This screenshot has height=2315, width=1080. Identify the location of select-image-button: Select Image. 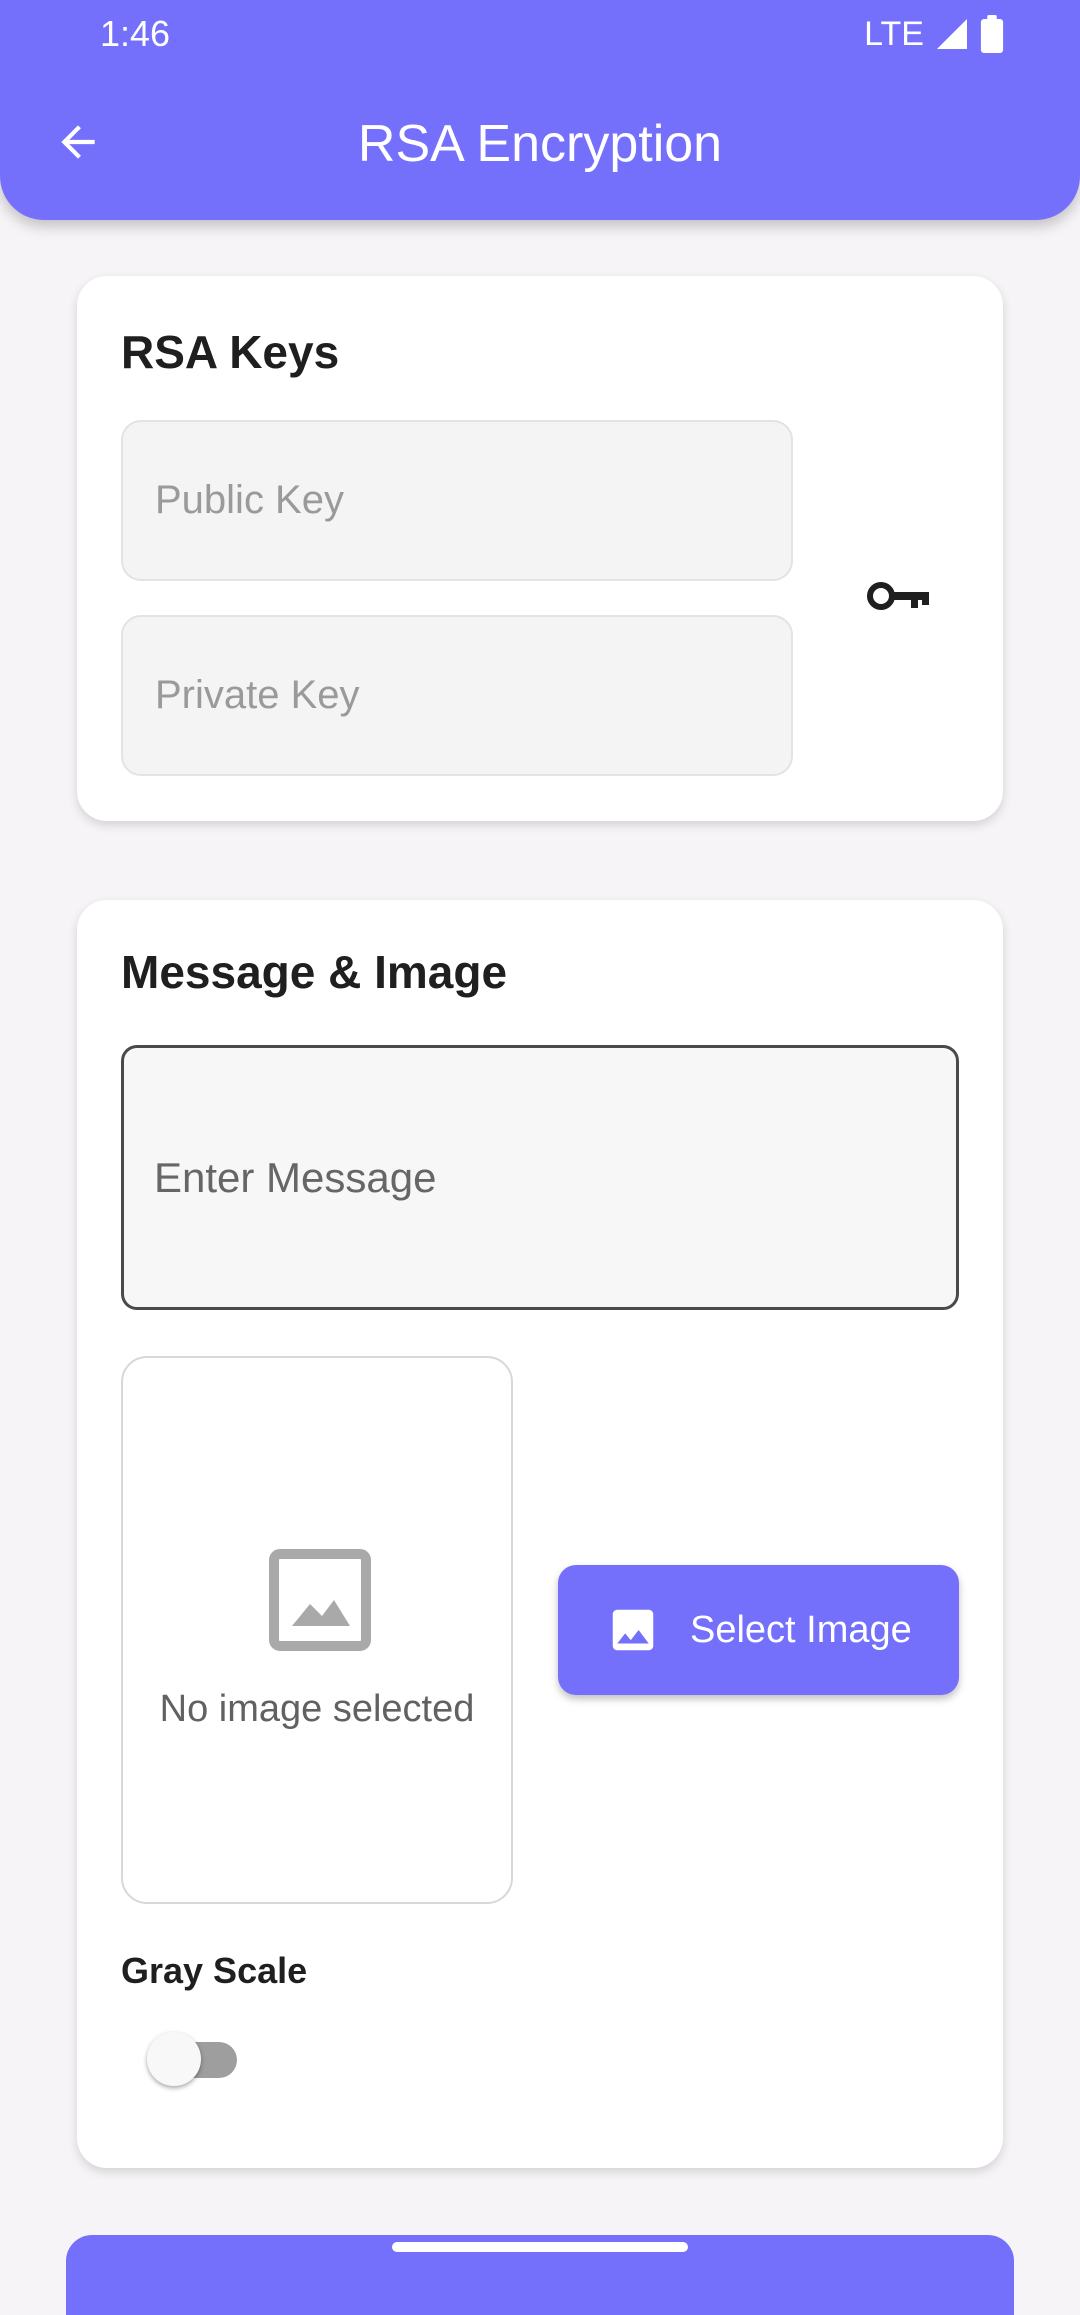
(758, 1630).